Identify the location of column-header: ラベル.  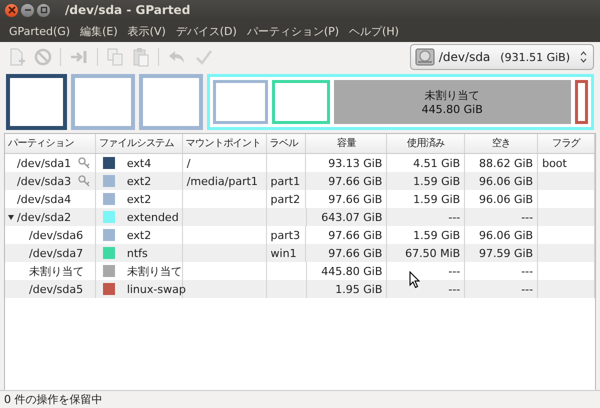
(286, 143).